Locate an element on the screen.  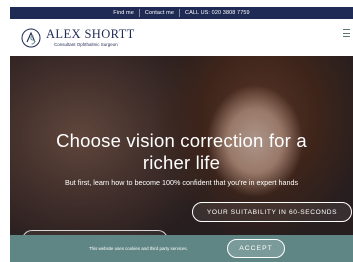
hamburger-menu-icon is located at coordinates (346, 33).